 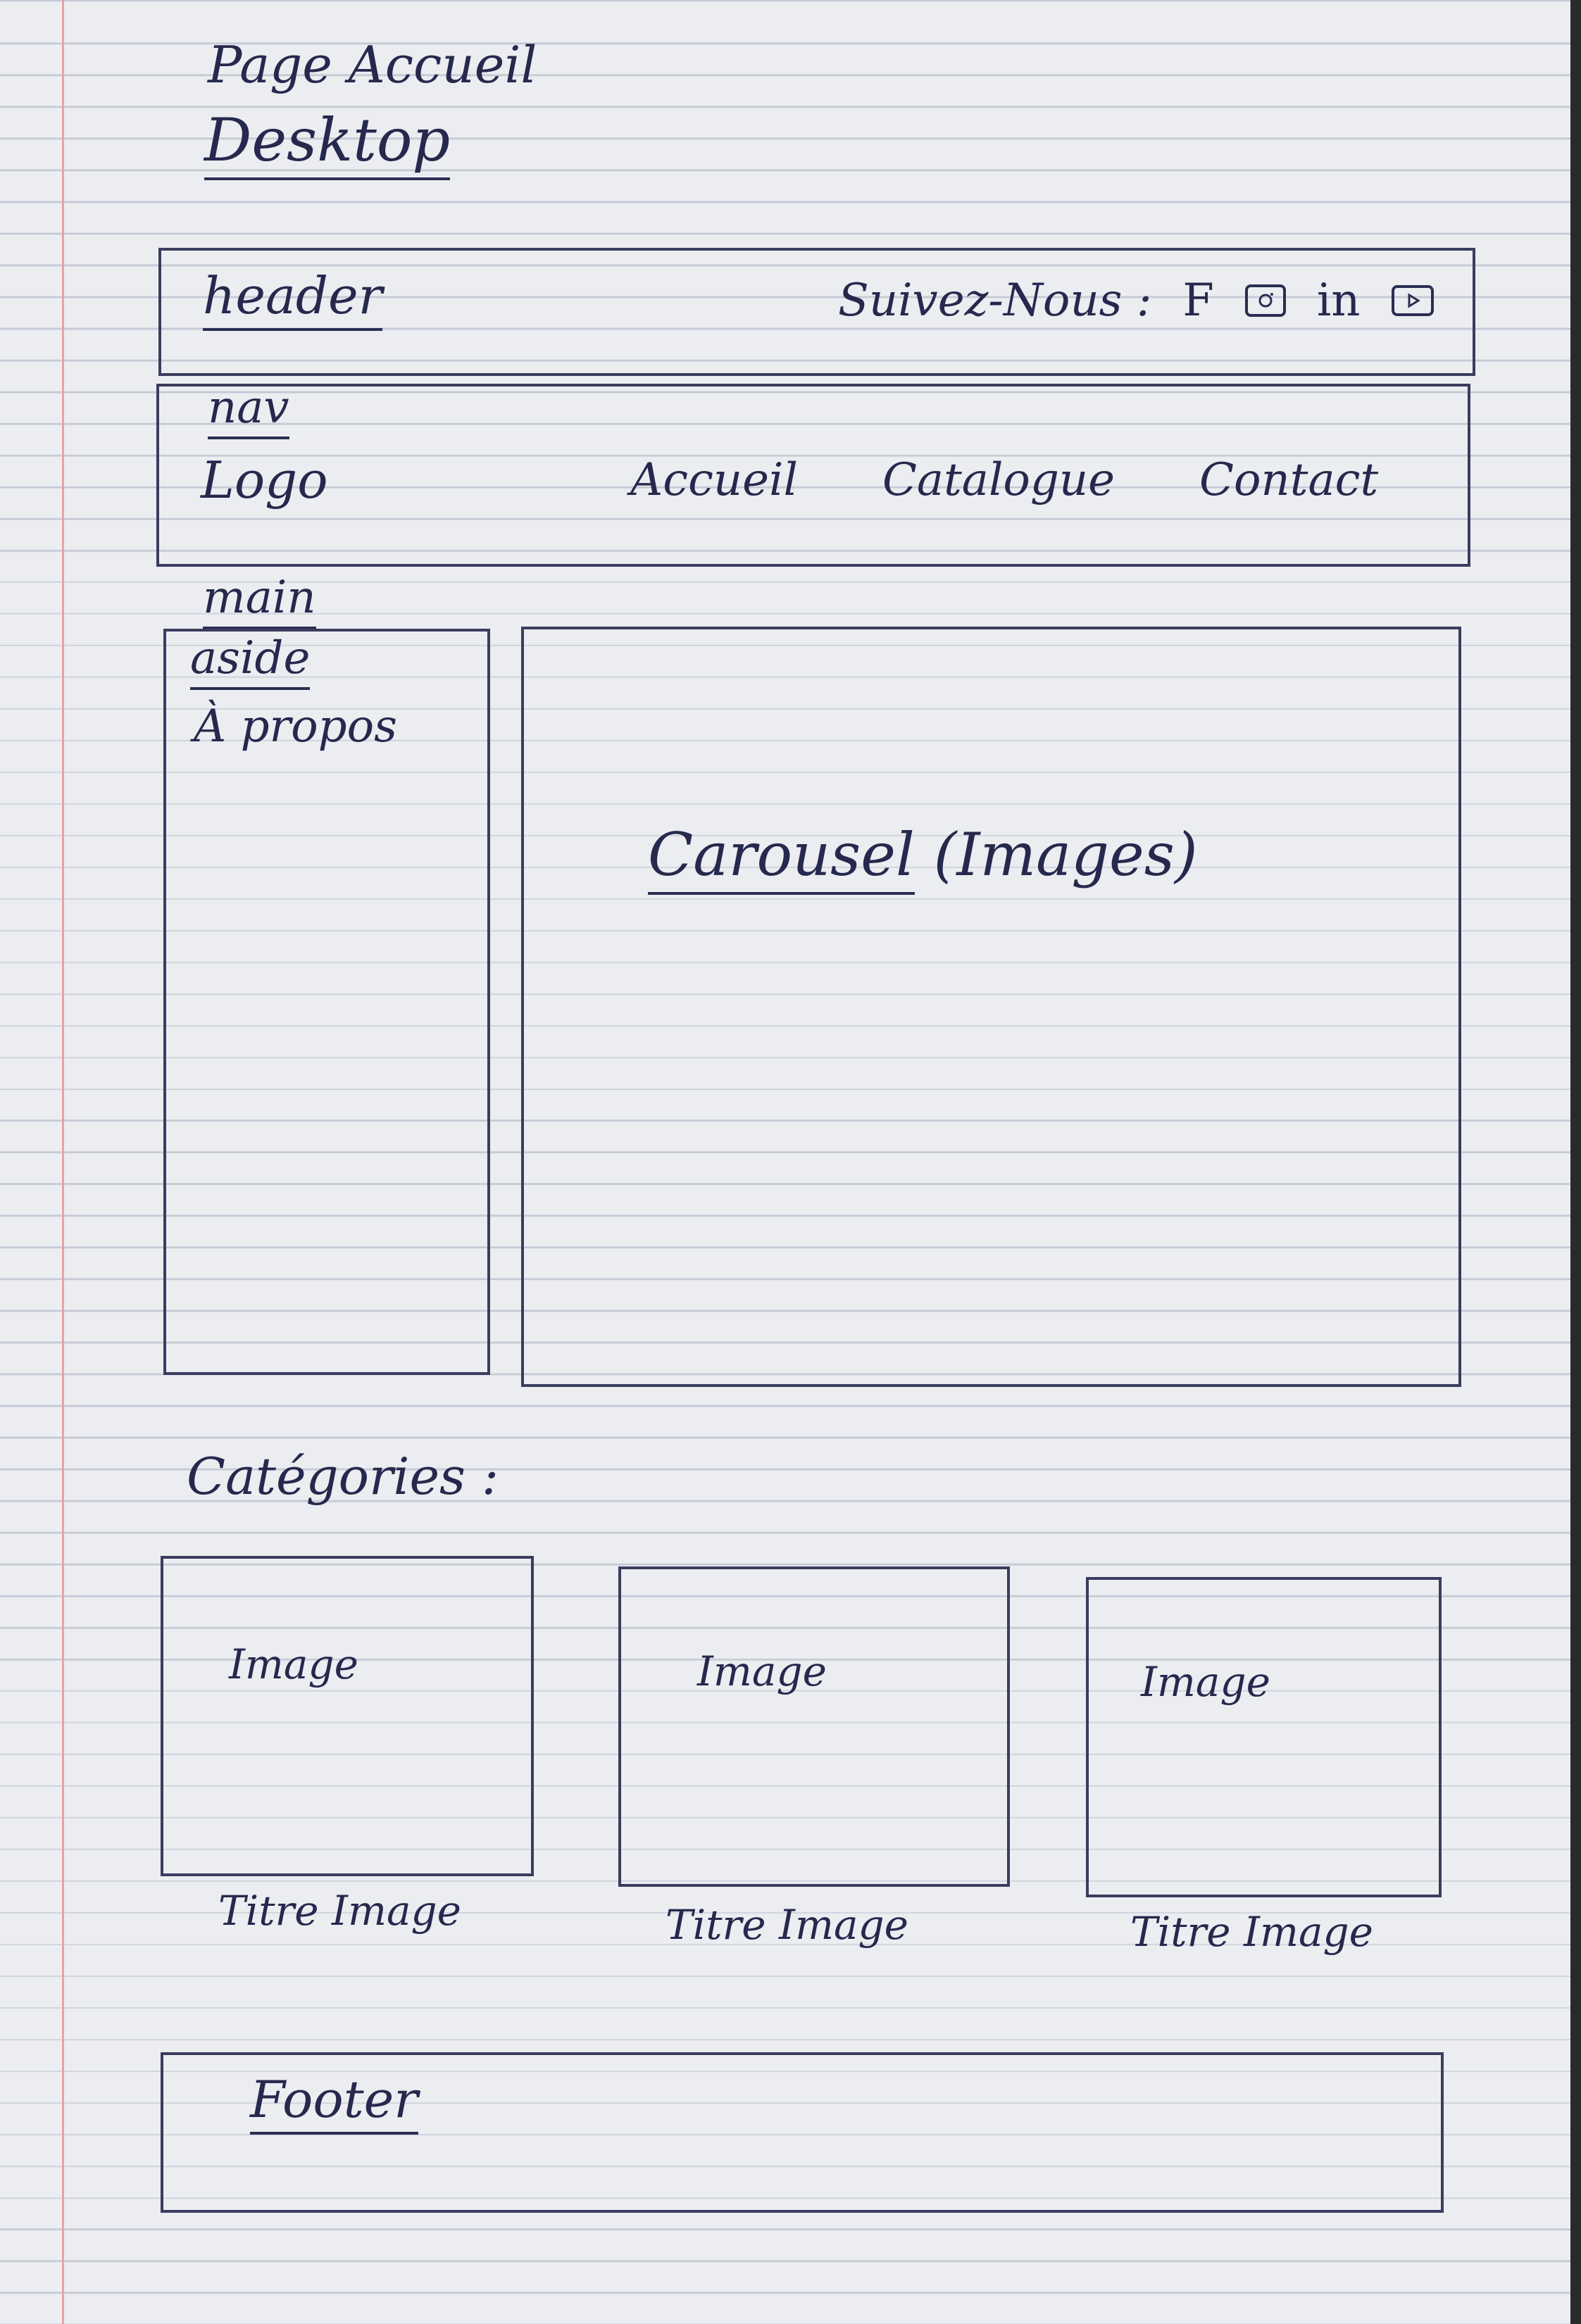 I want to click on aside-label: aside, so click(x=250, y=661).